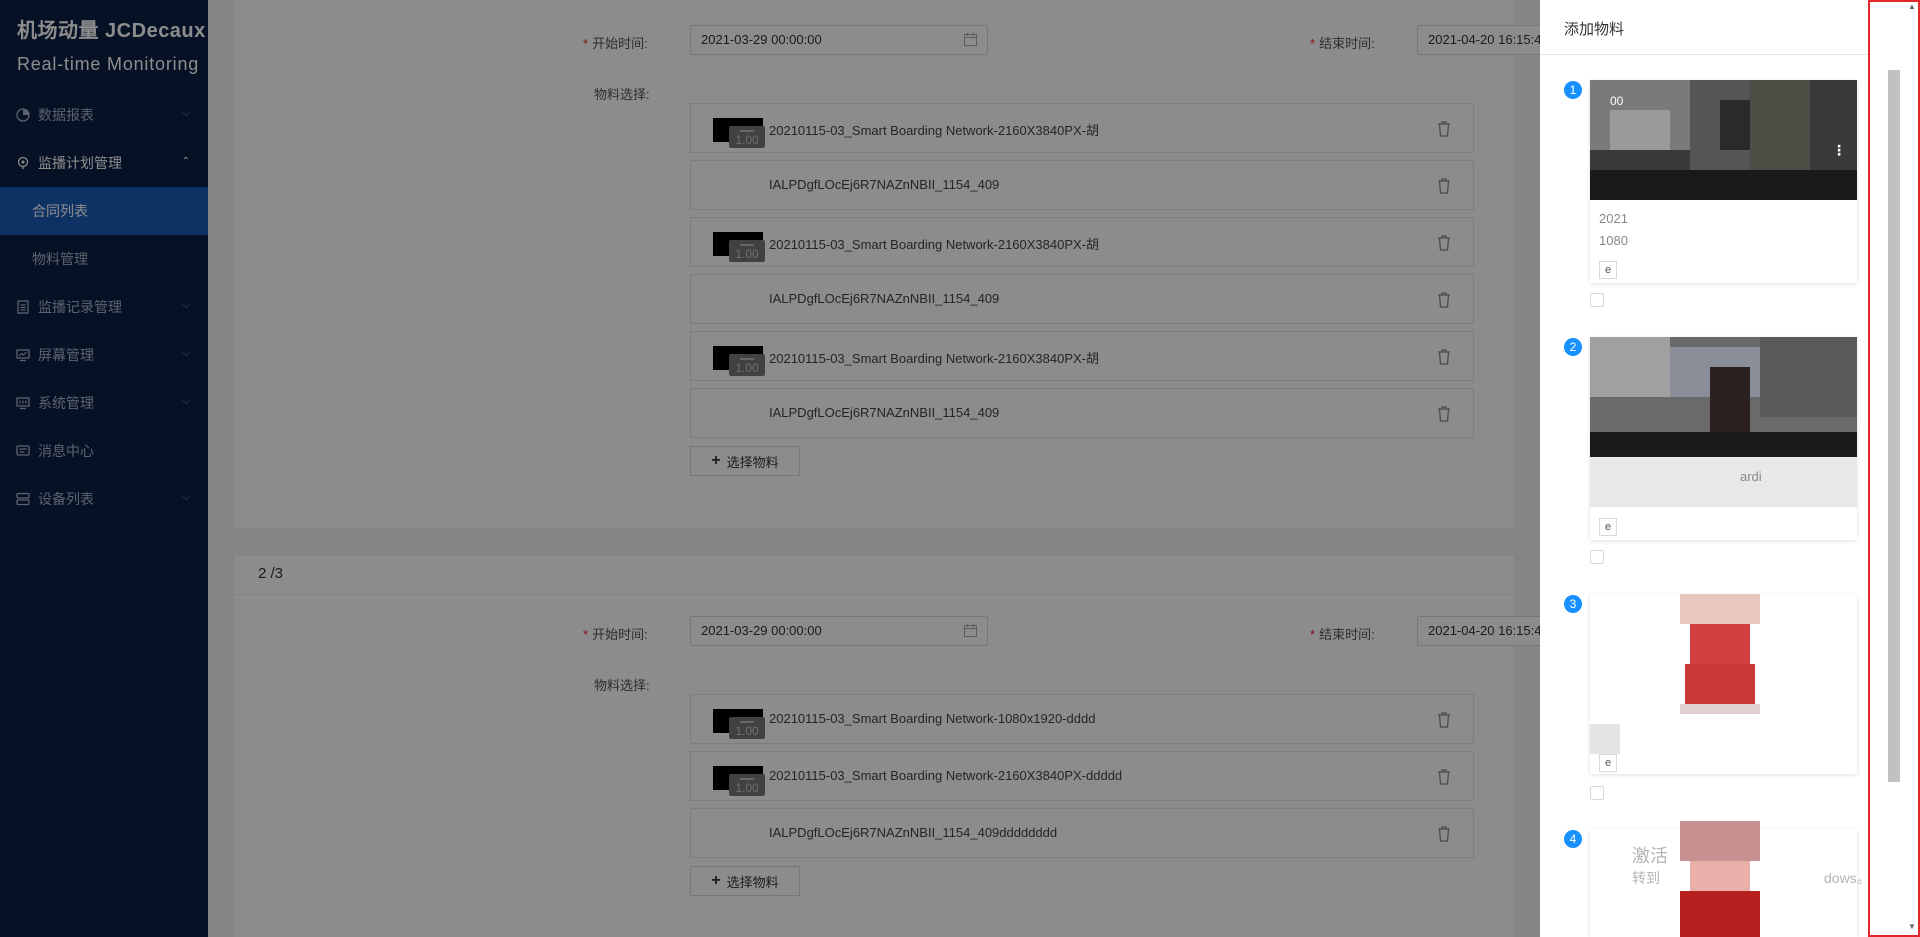 The height and width of the screenshot is (937, 1920). Describe the element at coordinates (1723, 397) in the screenshot. I see `video-preview` at that location.